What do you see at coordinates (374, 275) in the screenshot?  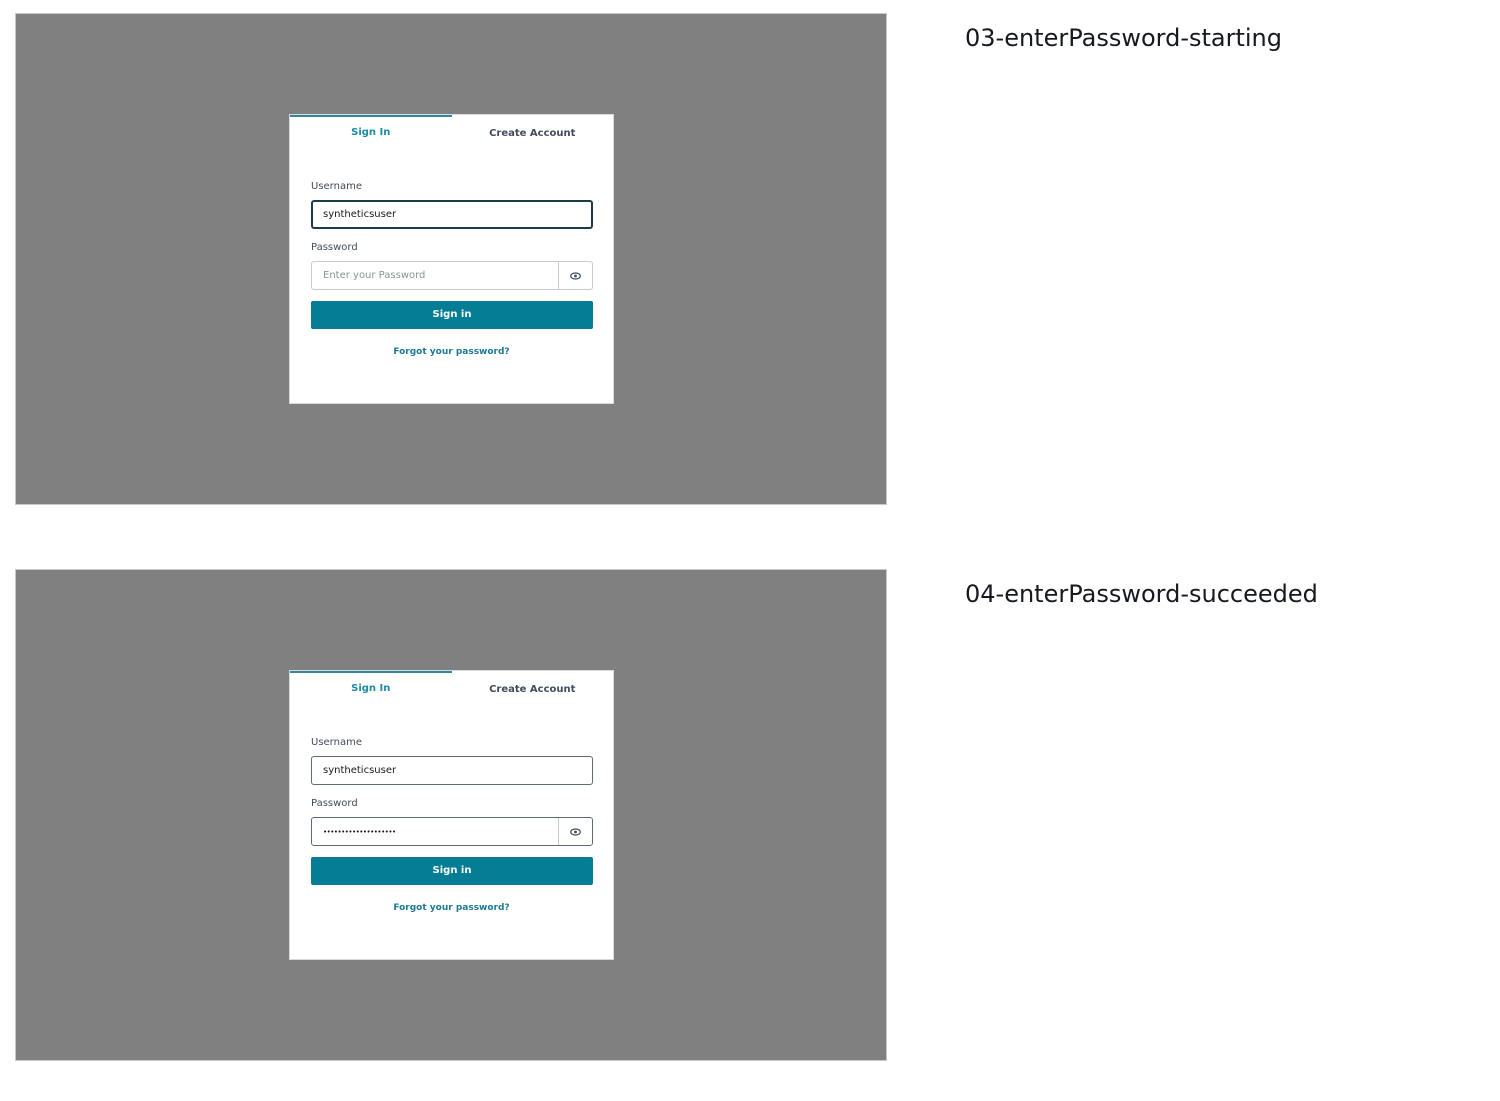 I see `password-placeholder: Enter your Password` at bounding box center [374, 275].